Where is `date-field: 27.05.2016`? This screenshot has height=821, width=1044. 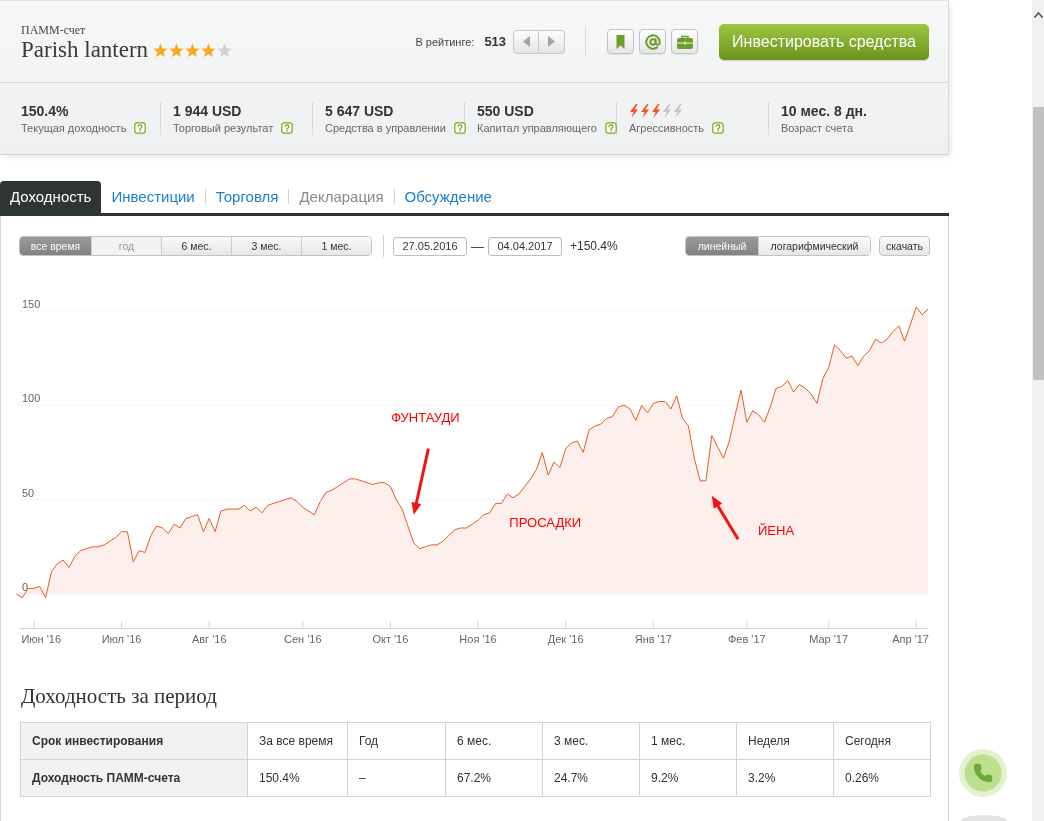
date-field: 27.05.2016 is located at coordinates (430, 246).